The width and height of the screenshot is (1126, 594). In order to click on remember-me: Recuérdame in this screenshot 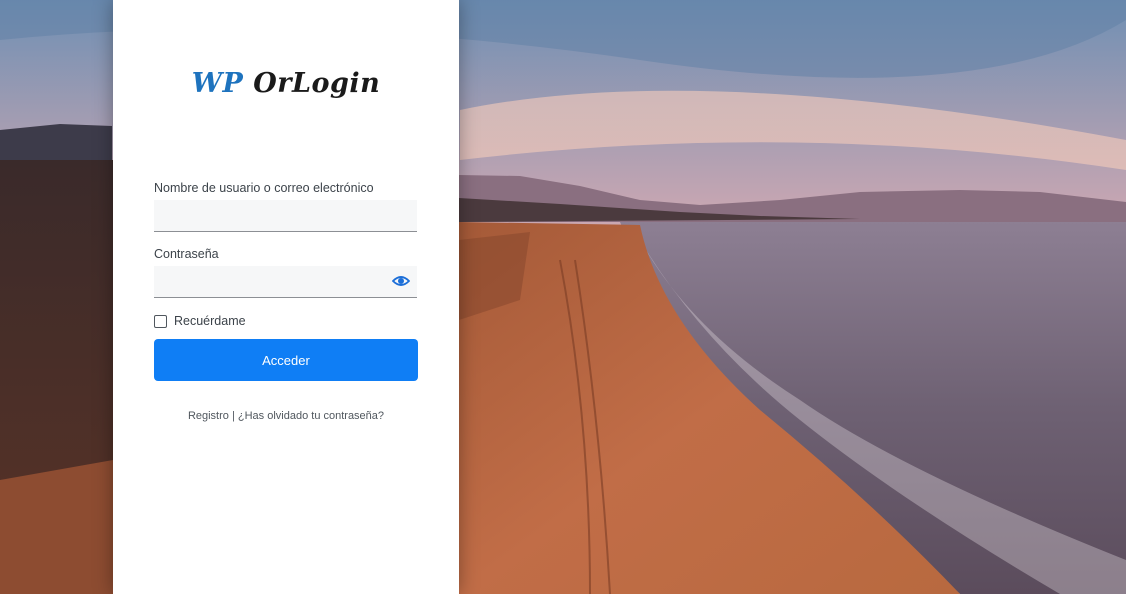, I will do `click(200, 321)`.